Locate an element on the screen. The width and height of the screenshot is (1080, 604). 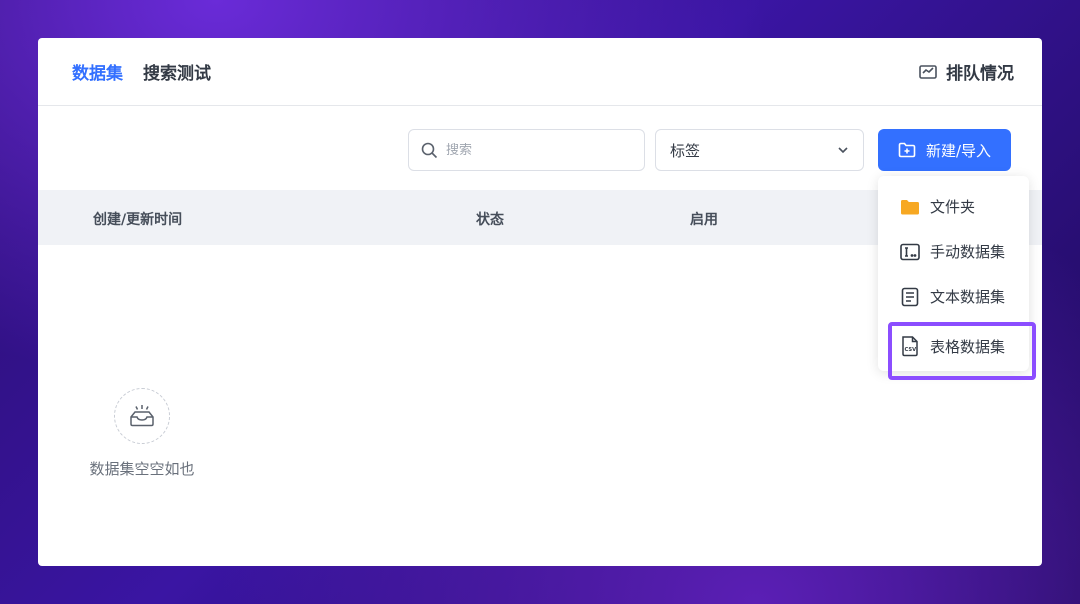
search-input is located at coordinates (536, 150).